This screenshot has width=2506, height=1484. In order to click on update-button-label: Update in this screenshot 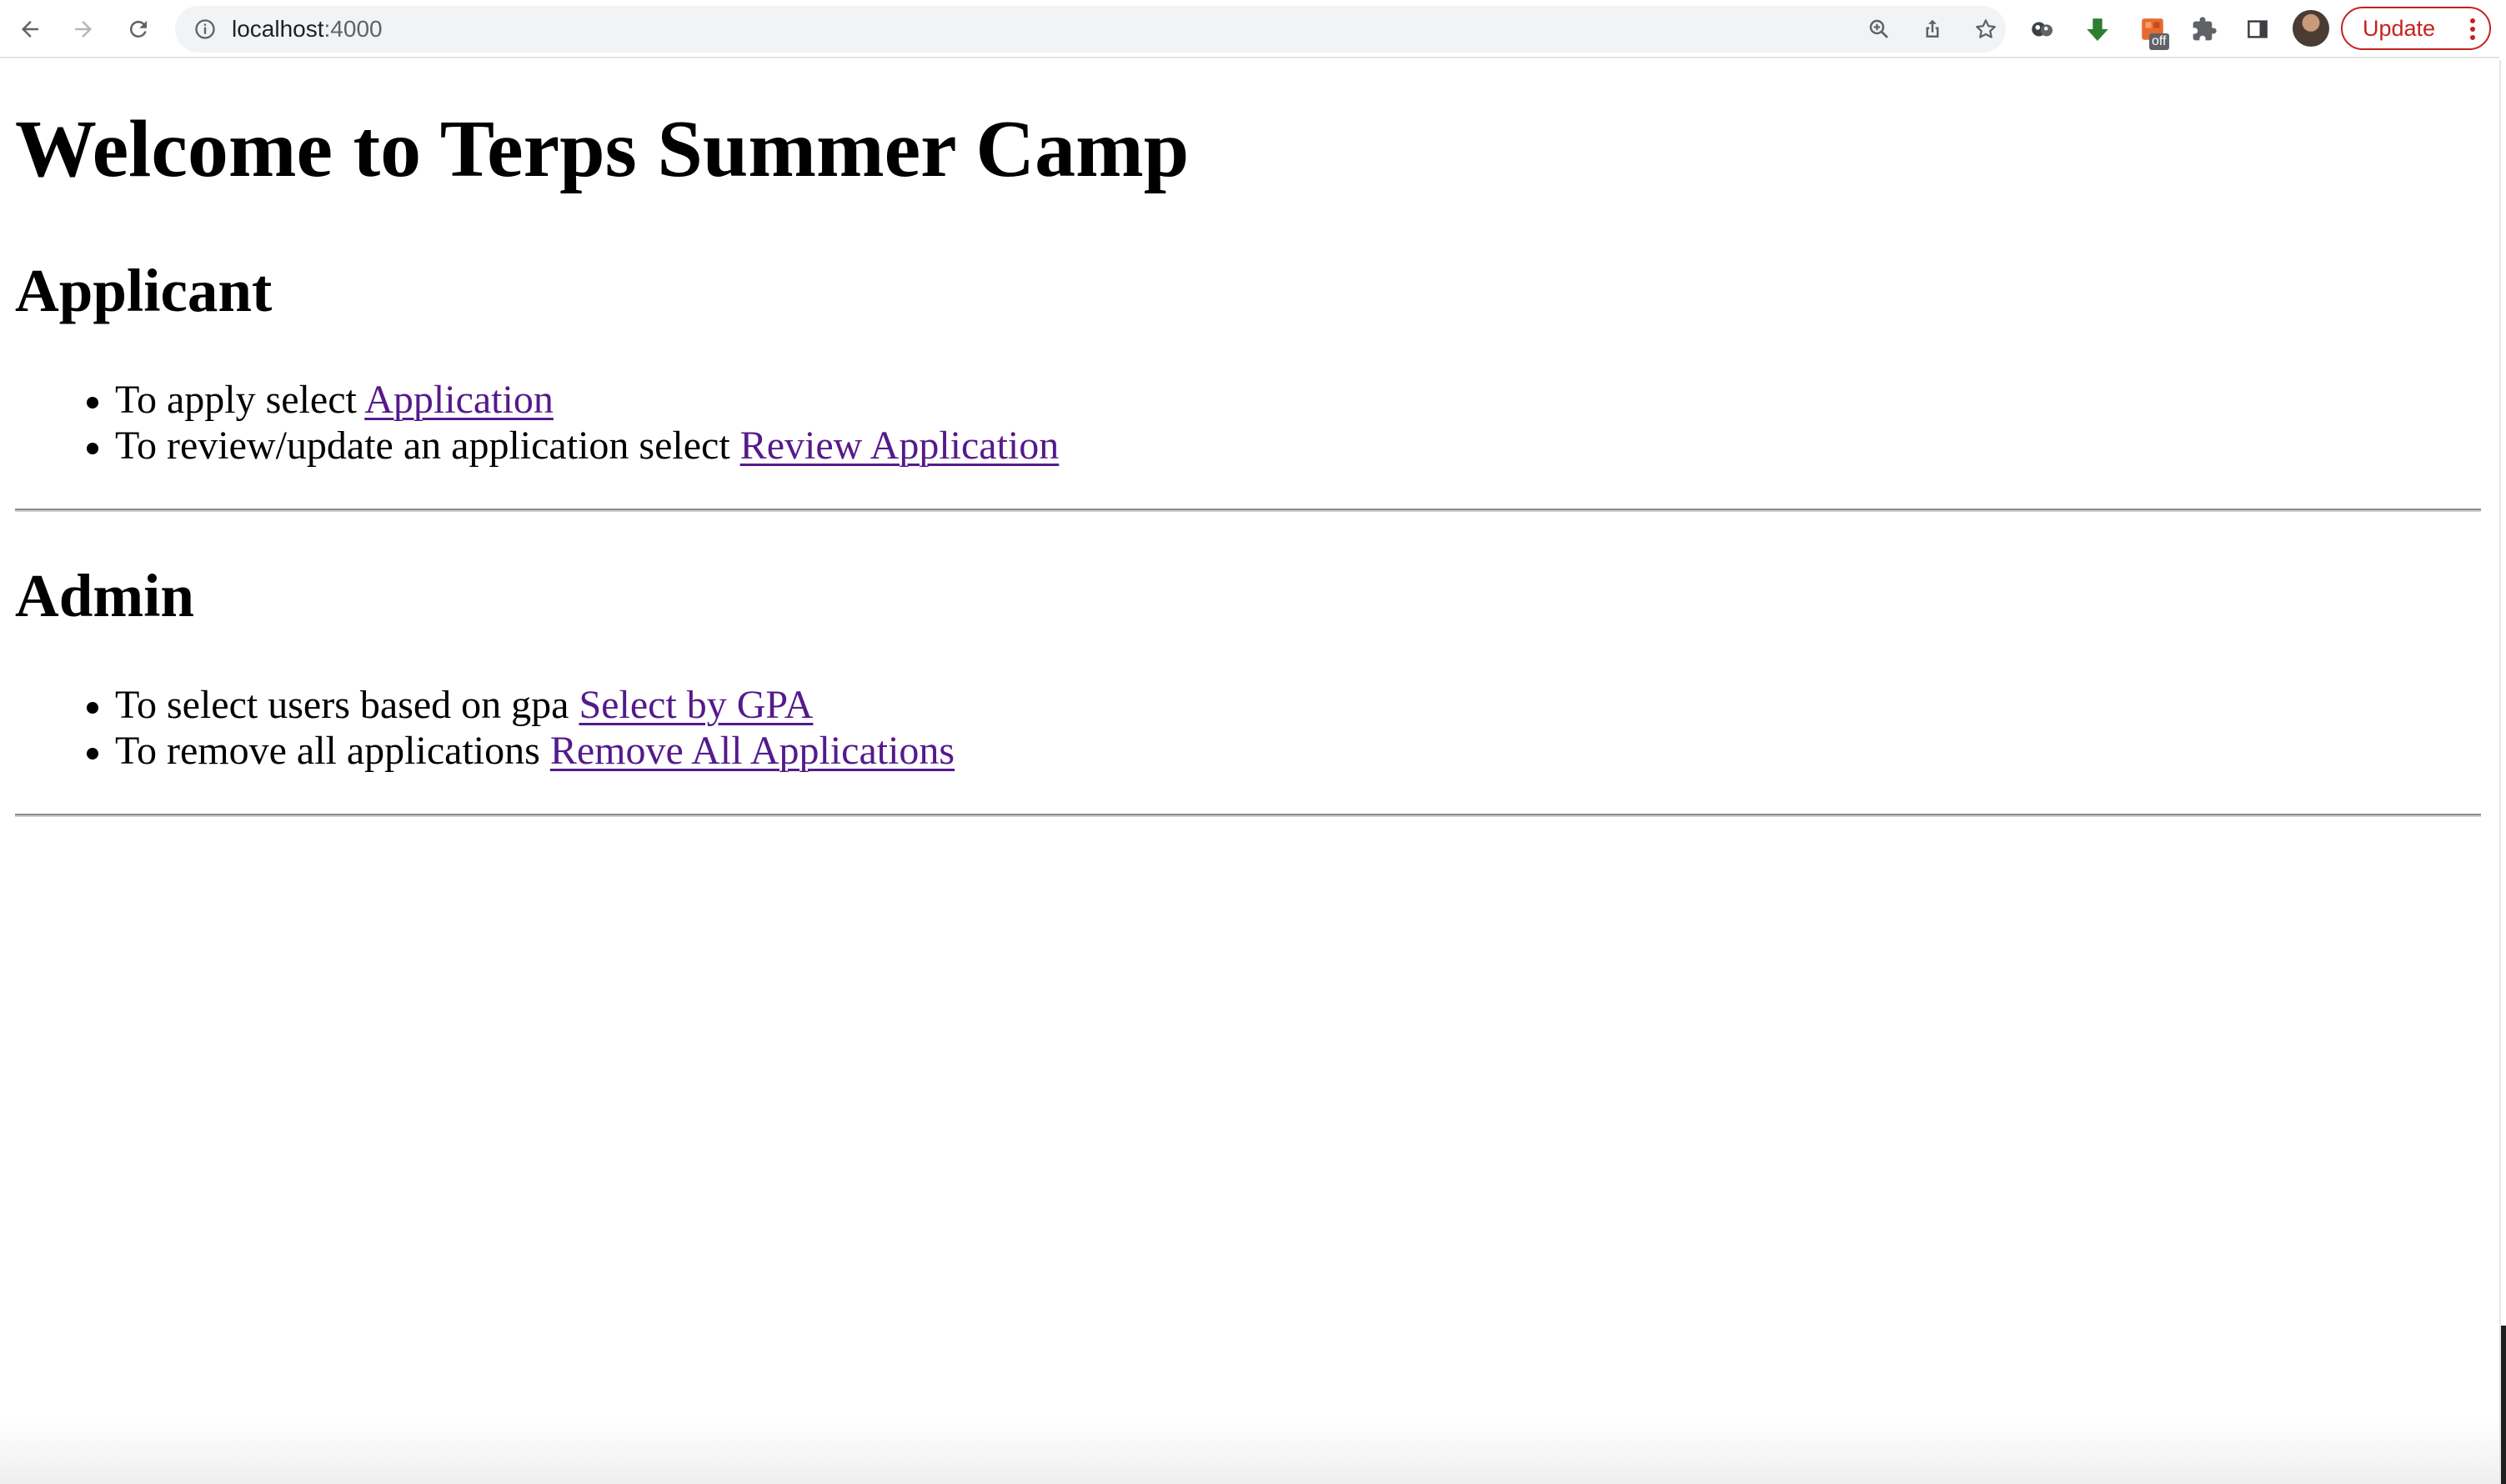, I will do `click(2399, 28)`.